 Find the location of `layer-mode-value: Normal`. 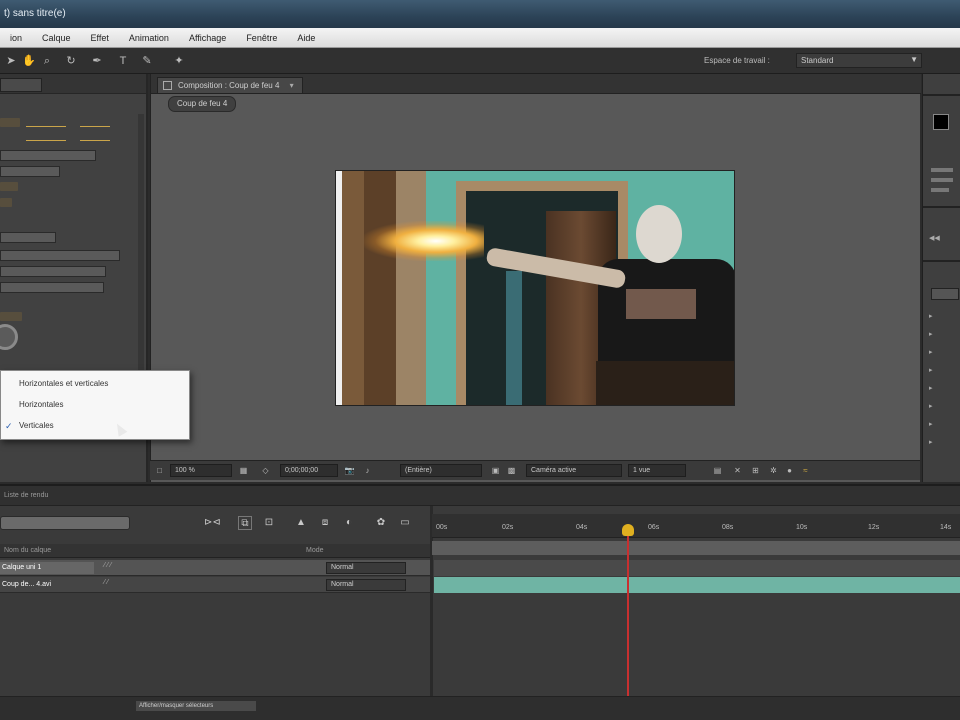

layer-mode-value: Normal is located at coordinates (342, 567).